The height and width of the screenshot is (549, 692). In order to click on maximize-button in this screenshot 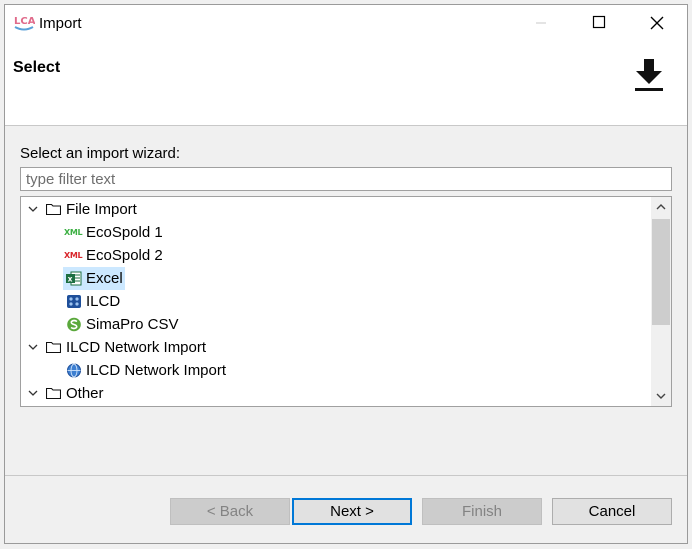, I will do `click(599, 23)`.